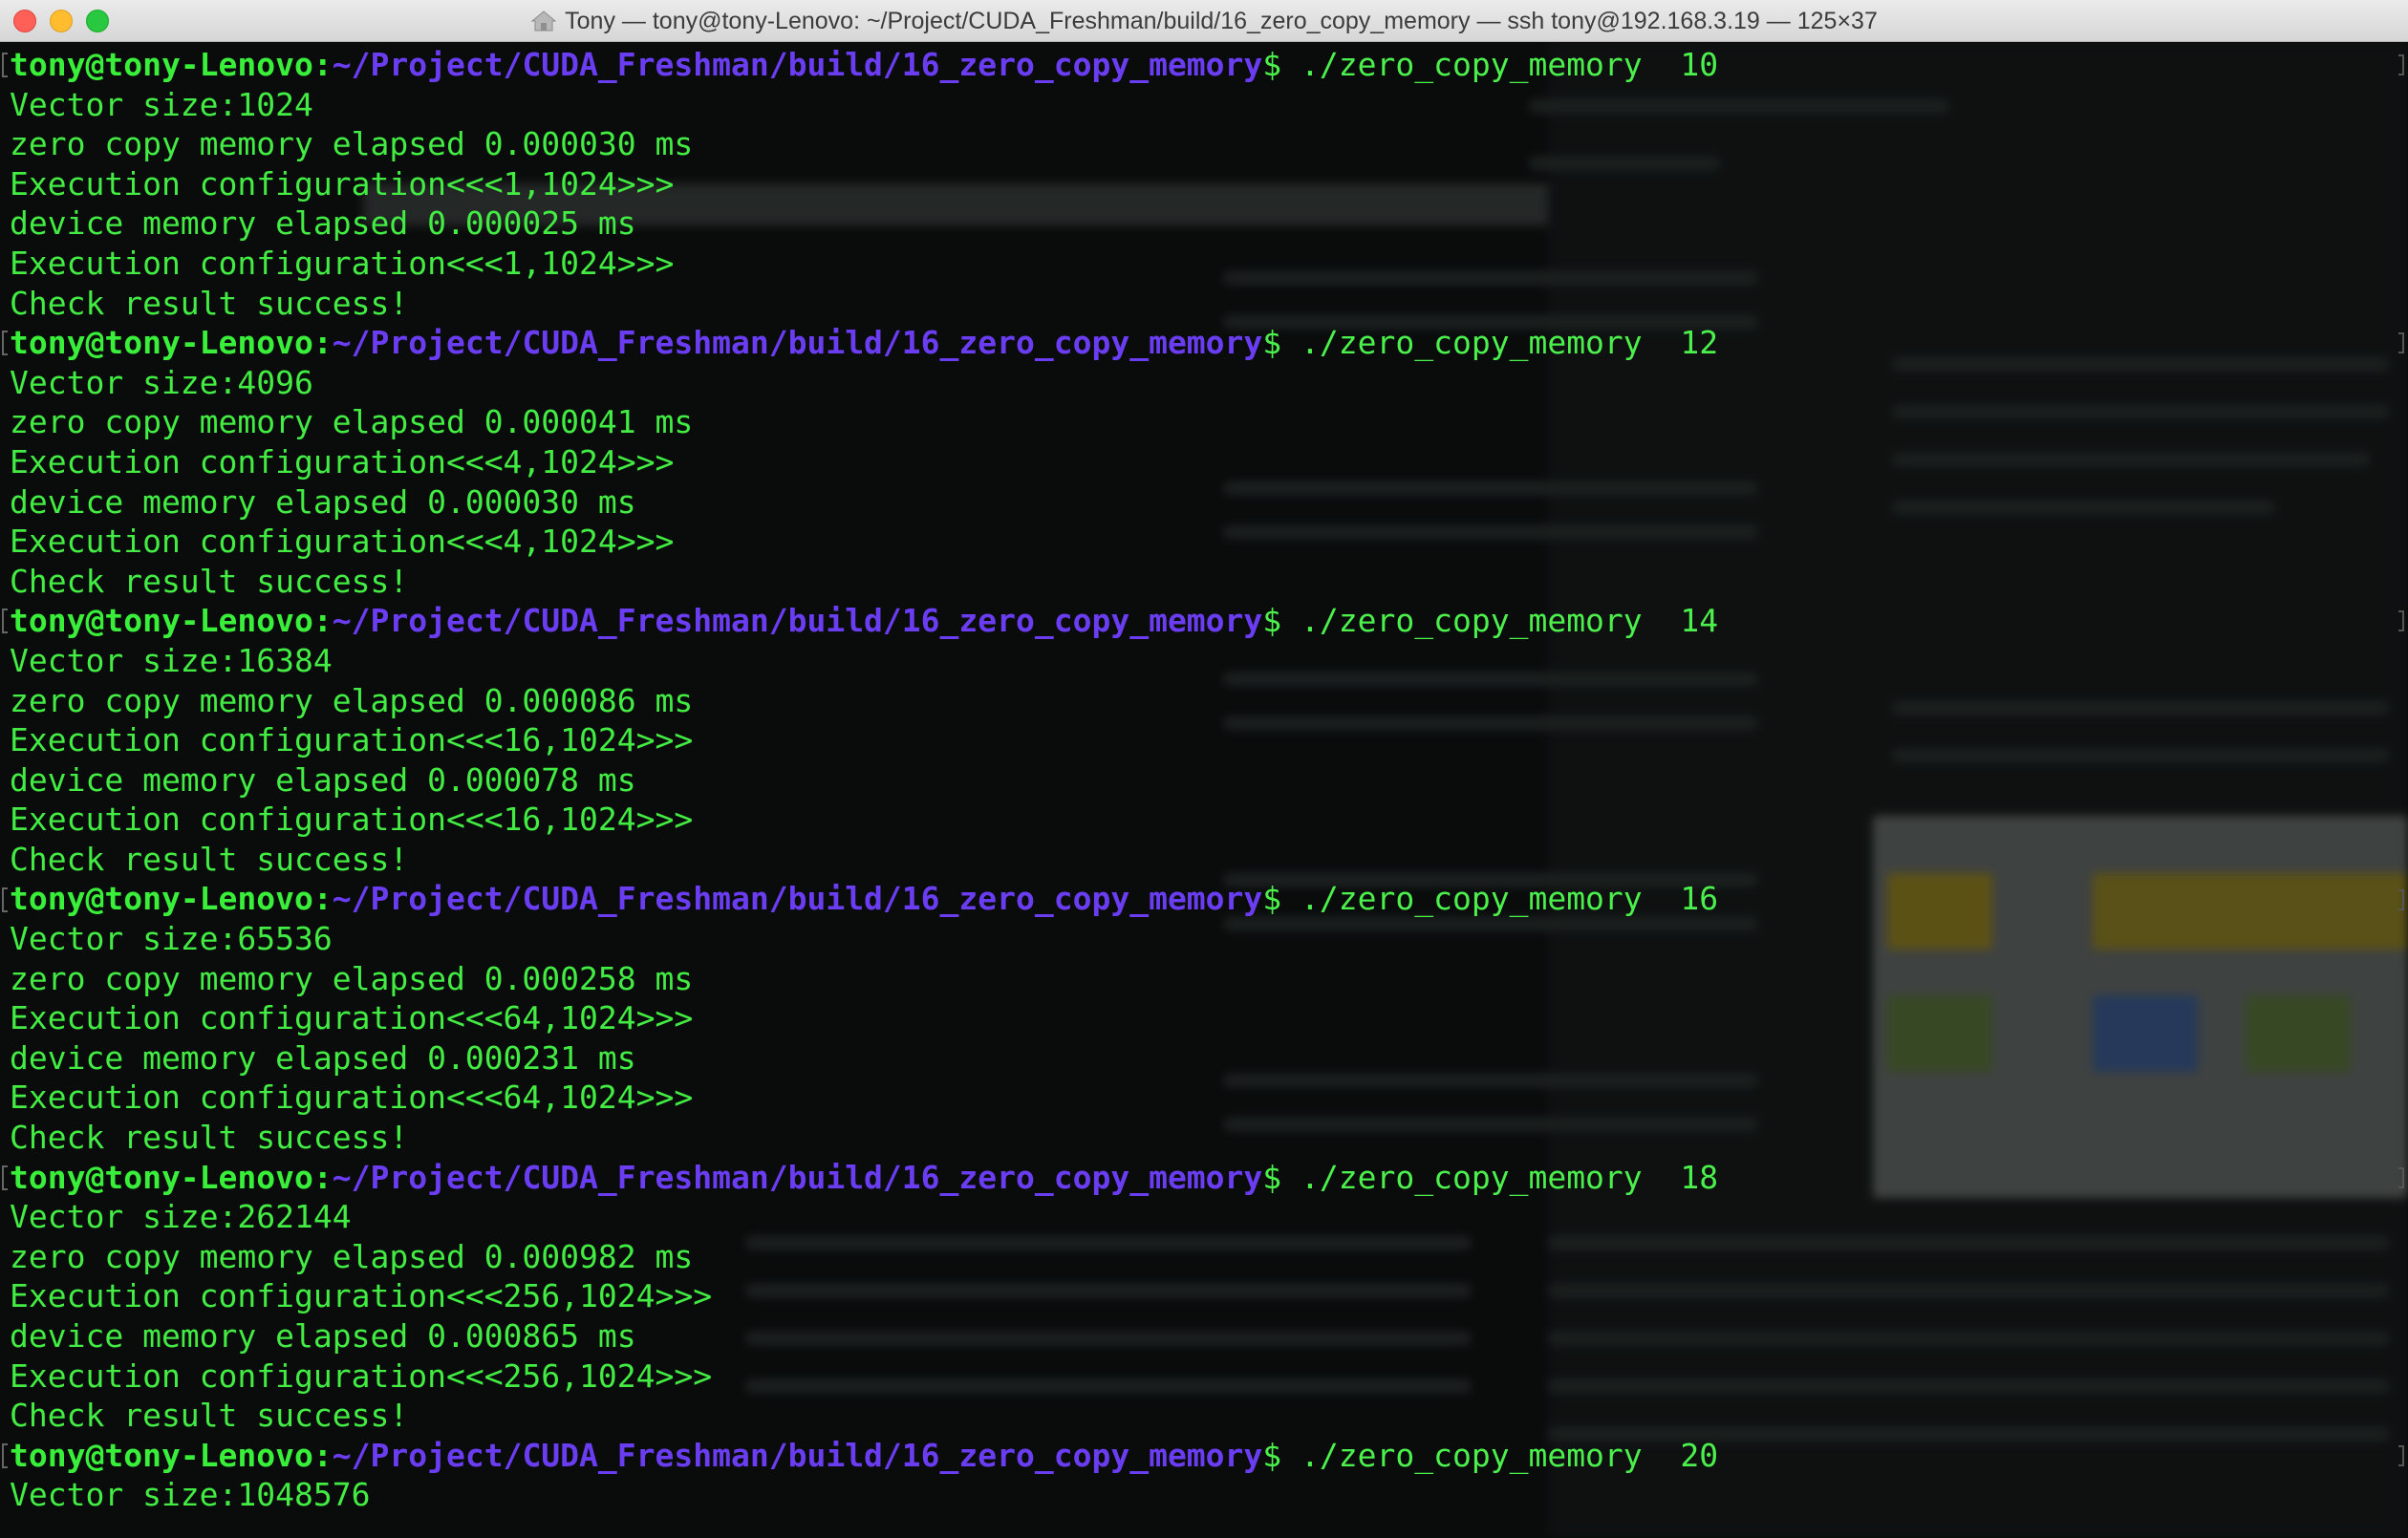  I want to click on output-line: Vector size:262144, so click(181, 1217).